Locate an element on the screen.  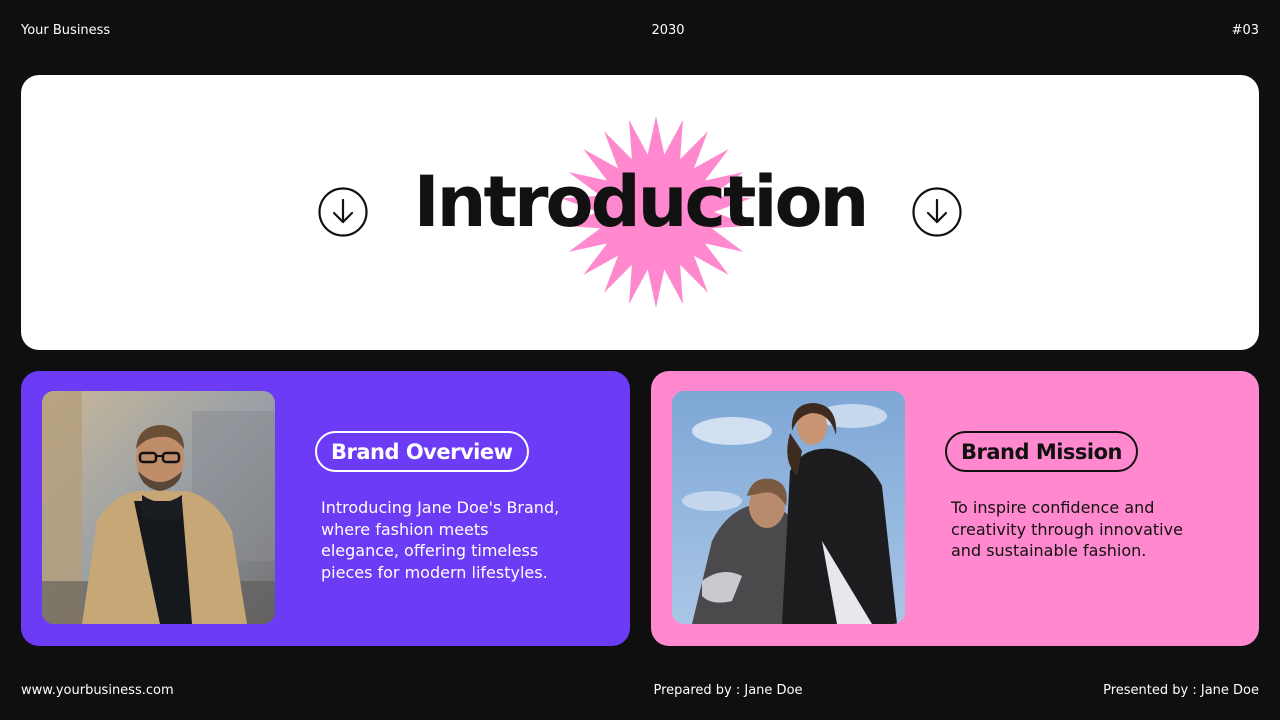
two-women-against-sky-photo is located at coordinates (788, 507).